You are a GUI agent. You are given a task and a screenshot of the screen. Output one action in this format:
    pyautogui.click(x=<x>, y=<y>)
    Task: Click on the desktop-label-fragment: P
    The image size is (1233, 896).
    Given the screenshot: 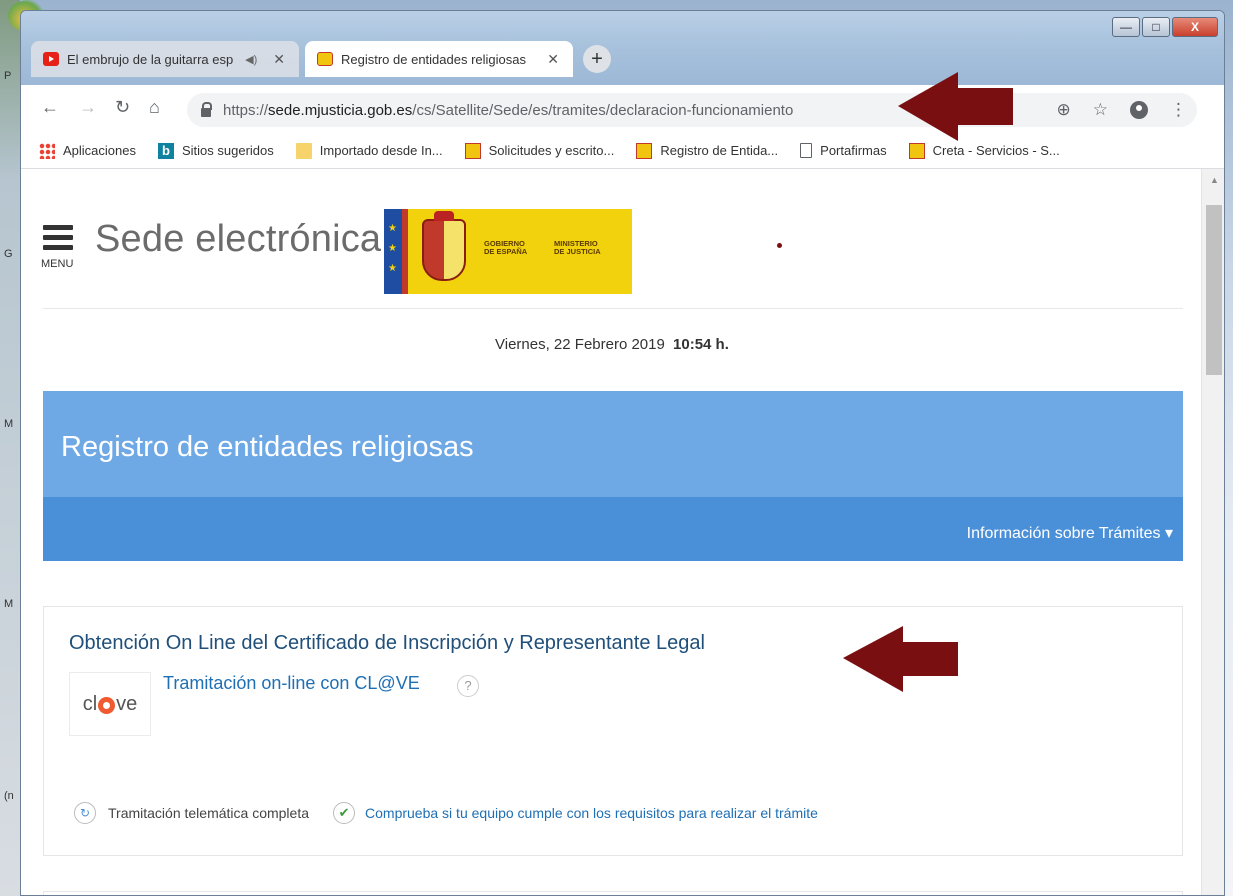 What is the action you would take?
    pyautogui.click(x=8, y=76)
    